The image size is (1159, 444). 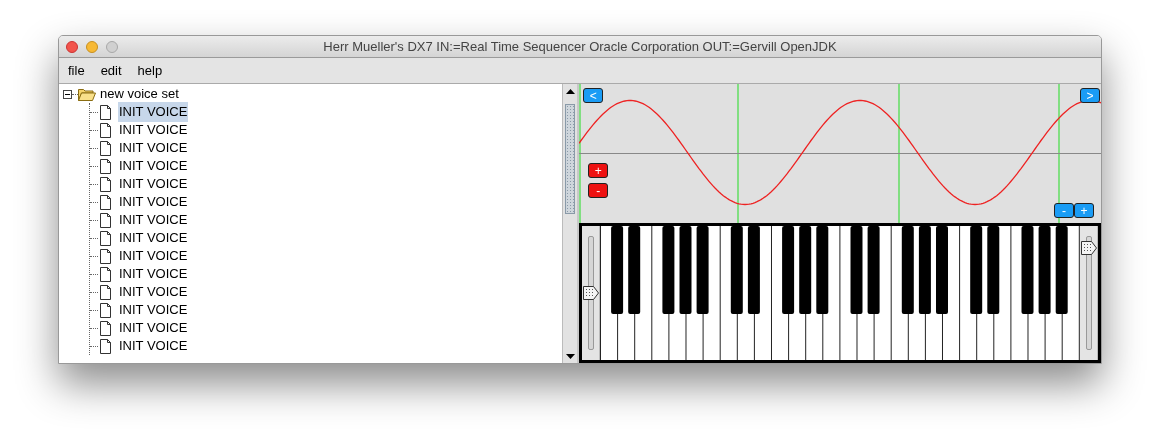 I want to click on menu-item: help, so click(x=150, y=70).